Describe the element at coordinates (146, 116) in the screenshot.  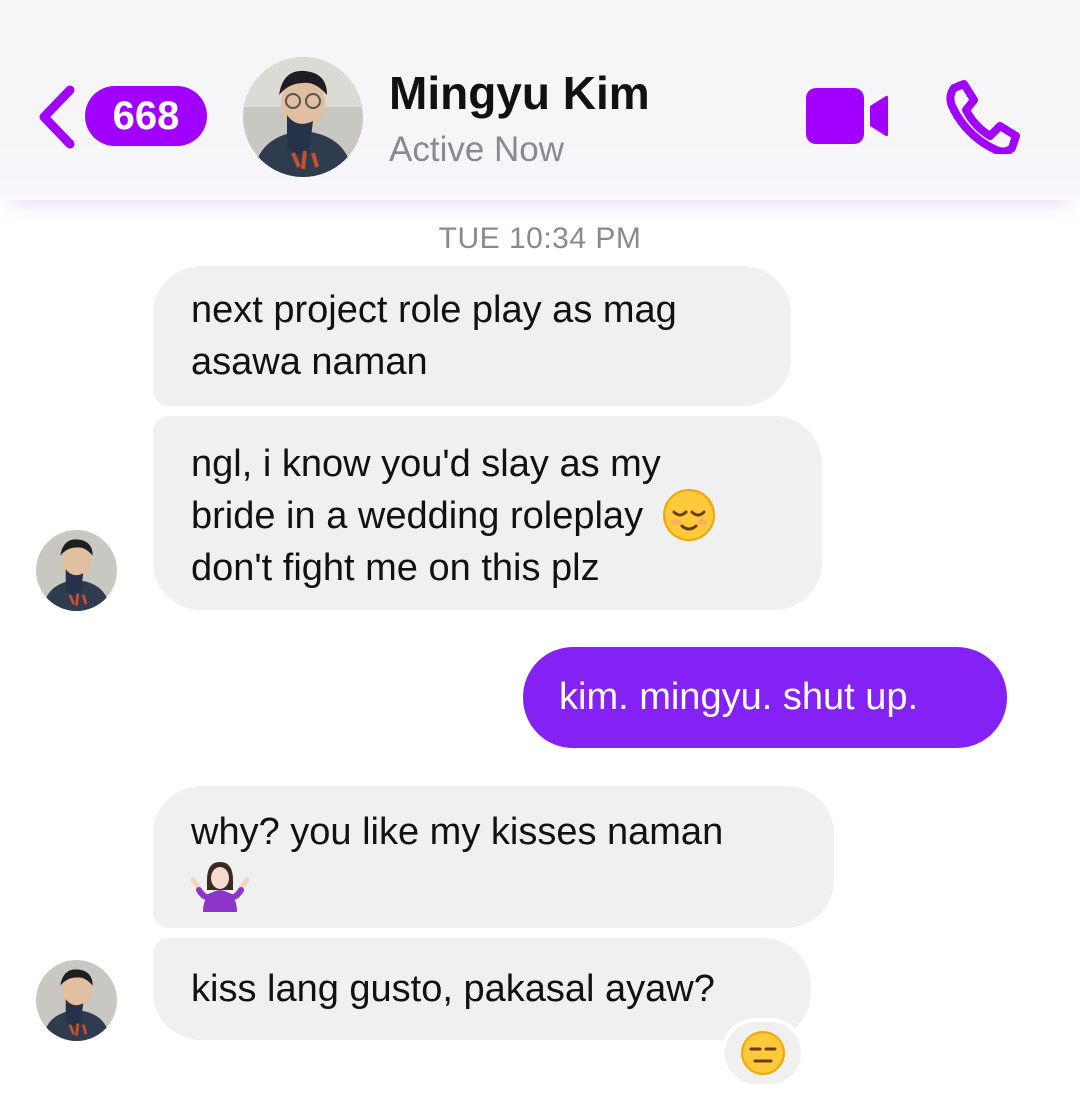
I see `unread-count-badge: 668` at that location.